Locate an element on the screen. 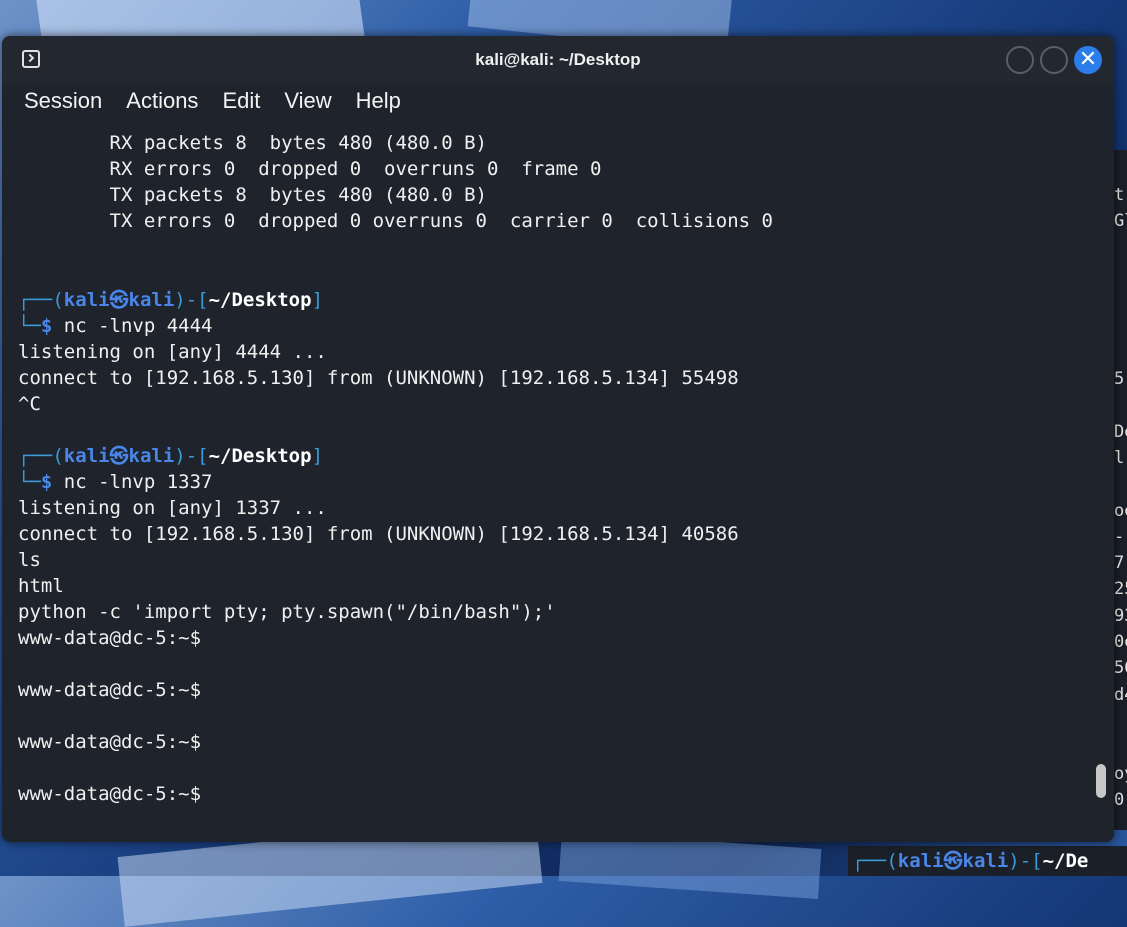  minimize-icon is located at coordinates (1020, 60).